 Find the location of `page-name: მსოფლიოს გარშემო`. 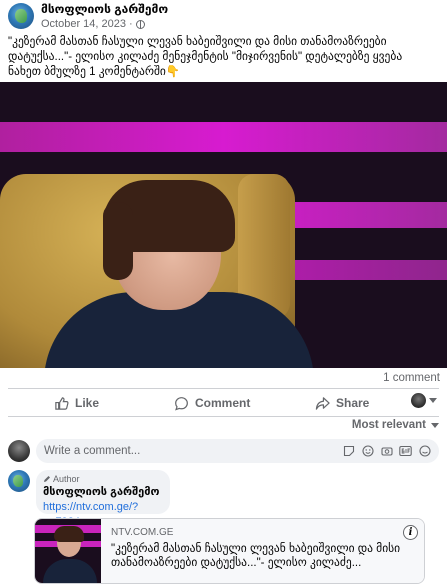

page-name: მსოფლიოს გარშემო is located at coordinates (104, 9).